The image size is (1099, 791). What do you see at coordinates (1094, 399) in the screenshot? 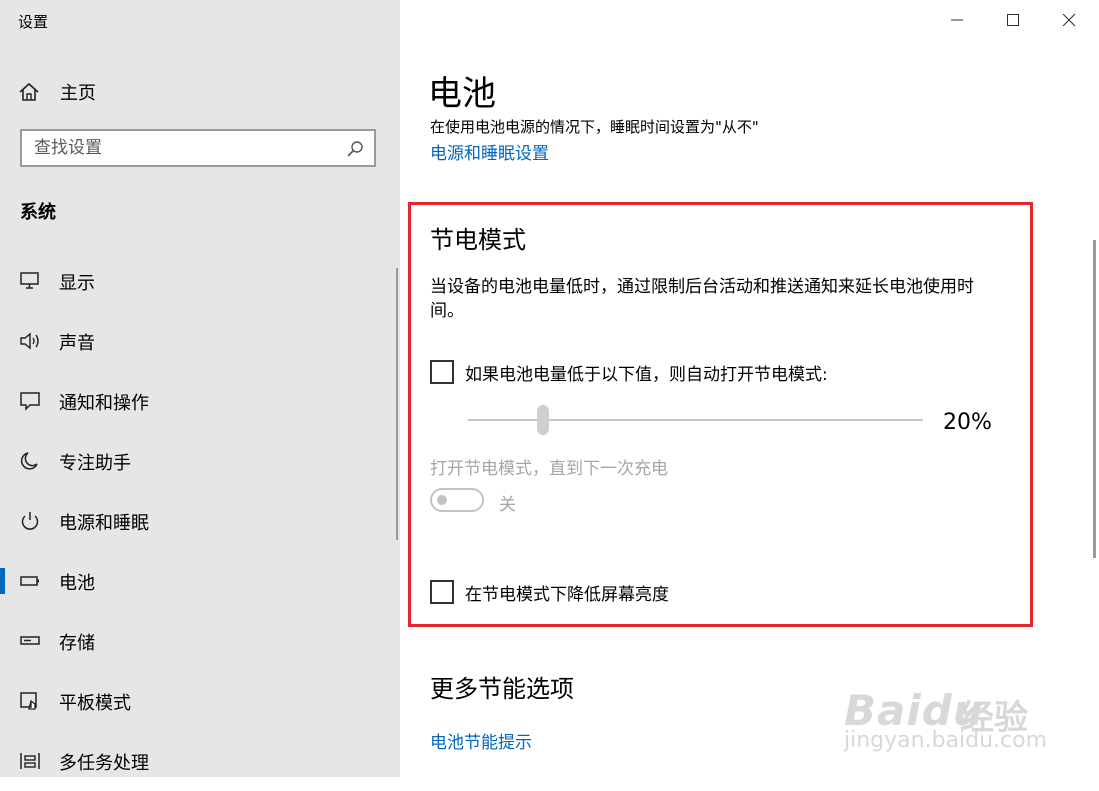
I see `main-scrollbar` at bounding box center [1094, 399].